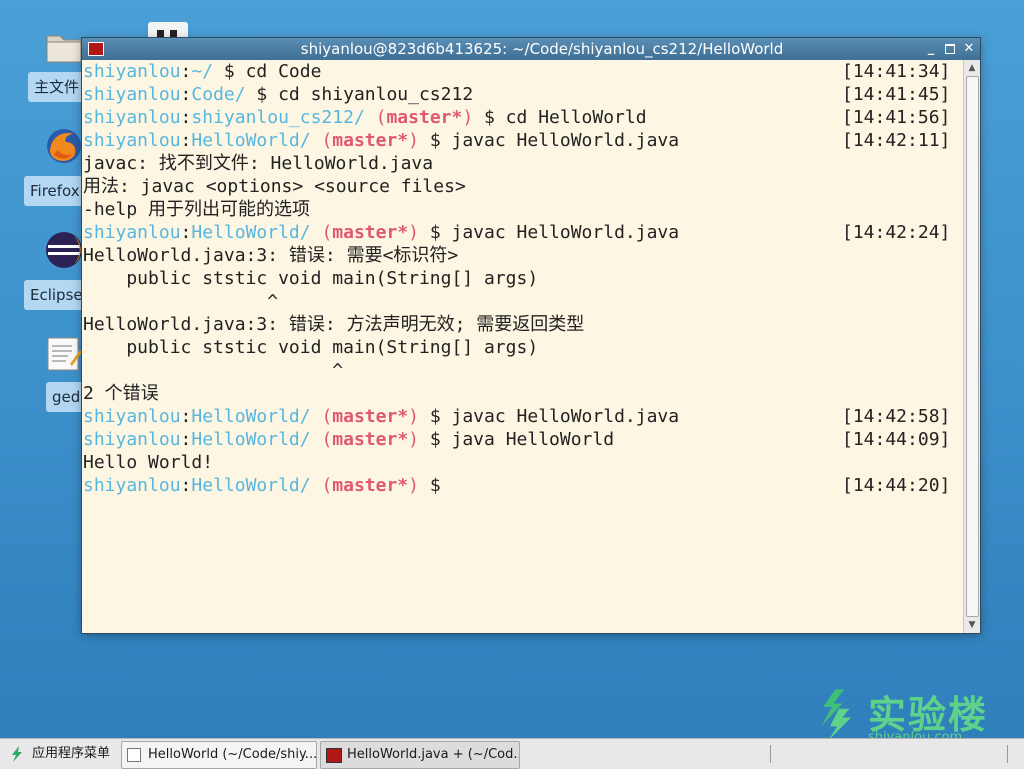 This screenshot has width=1024, height=769. What do you see at coordinates (258, 163) in the screenshot?
I see `output-text: javac: 找不到文件: HelloWorld.java` at bounding box center [258, 163].